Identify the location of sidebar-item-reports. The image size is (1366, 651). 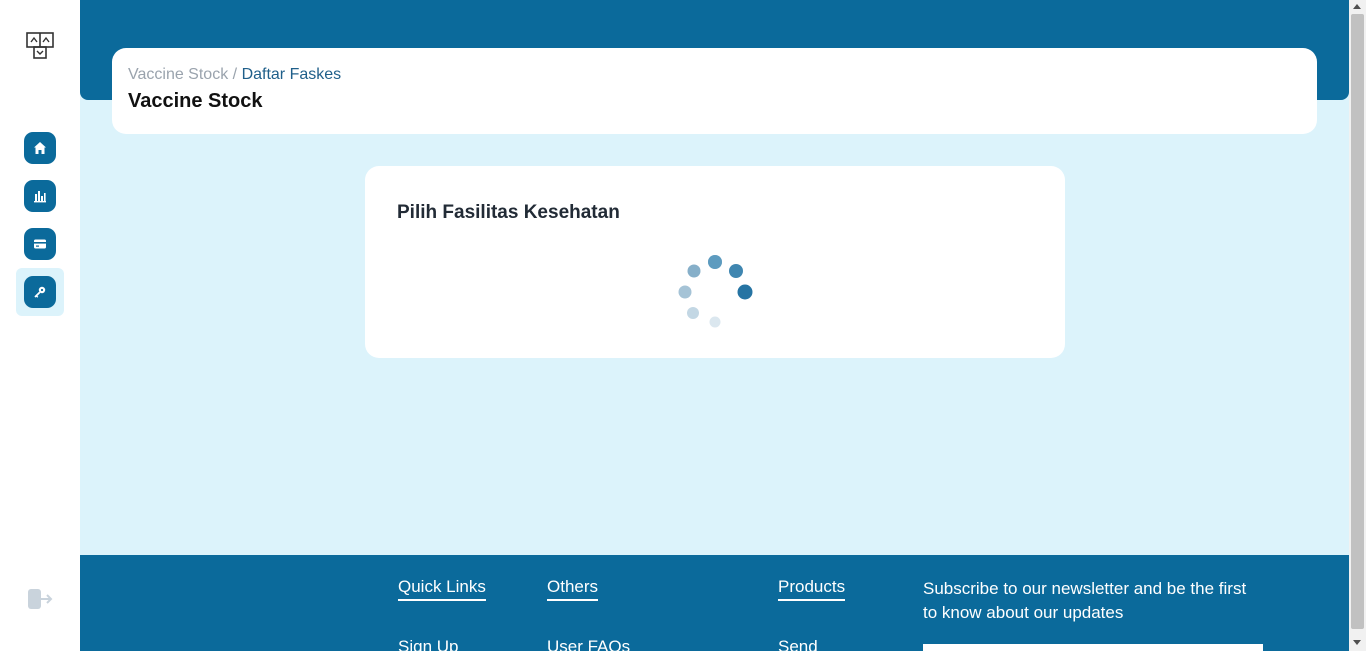
(40, 196).